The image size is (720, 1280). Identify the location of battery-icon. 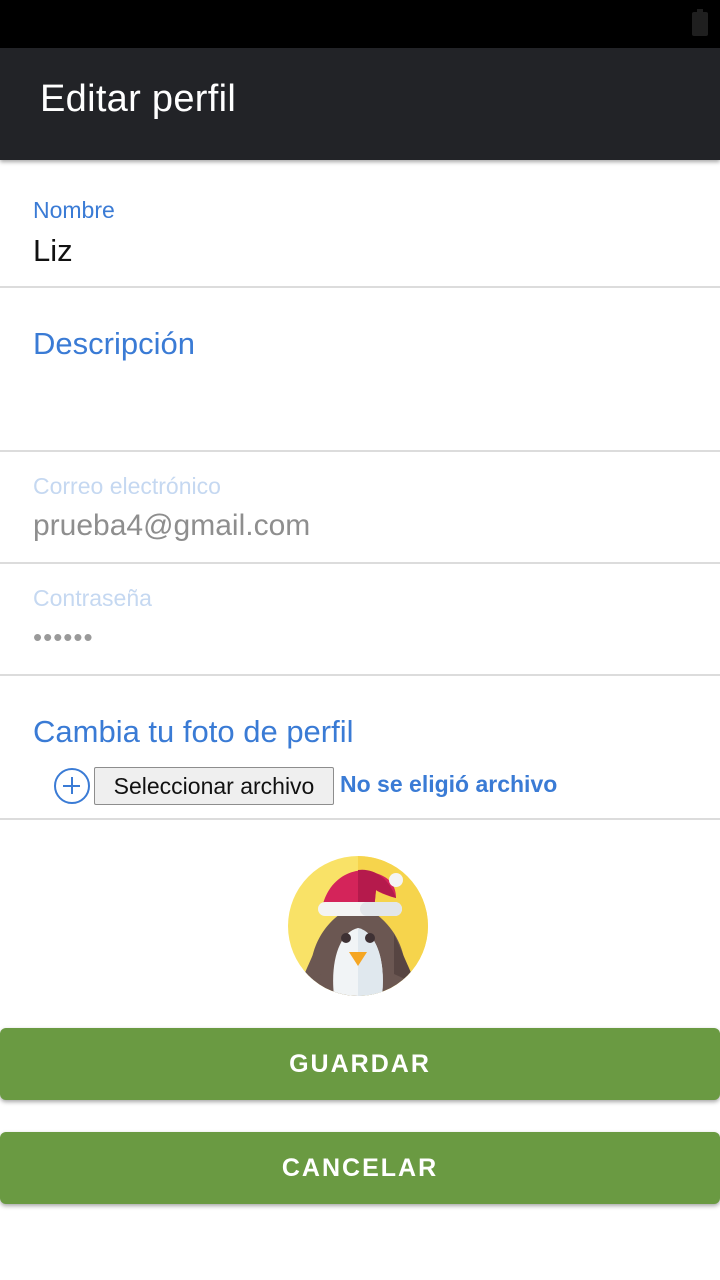
(700, 22).